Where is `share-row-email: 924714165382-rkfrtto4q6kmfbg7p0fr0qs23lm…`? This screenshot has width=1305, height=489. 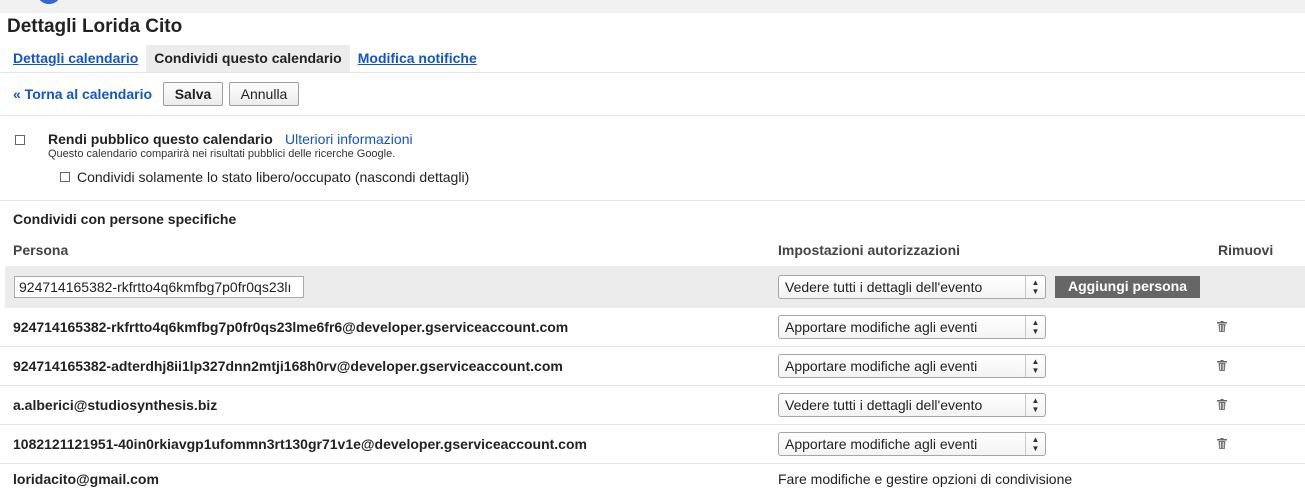
share-row-email: 924714165382-rkfrtto4q6kmfbg7p0fr0qs23lm… is located at coordinates (291, 327).